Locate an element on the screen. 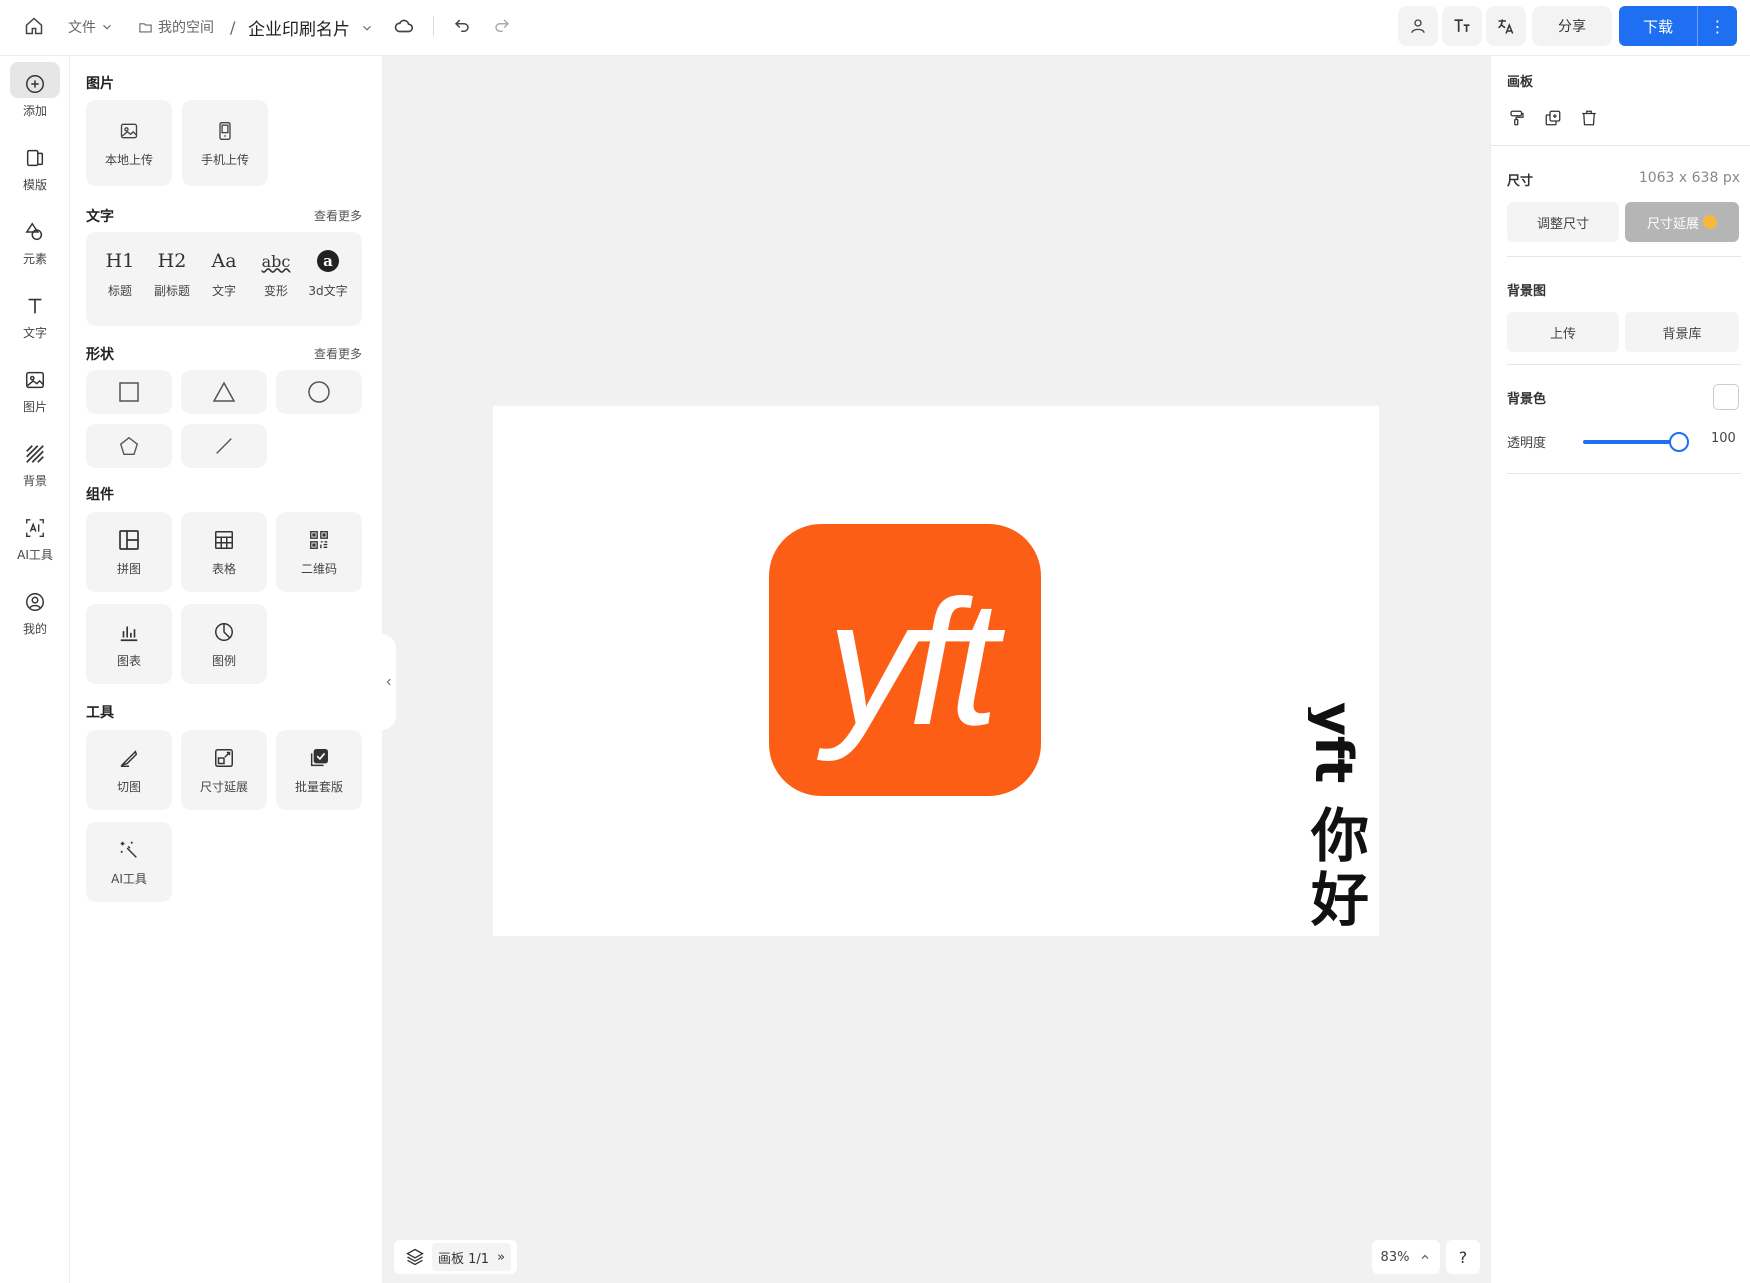 This screenshot has width=1750, height=1283. text-preset-heading: H1 标题 is located at coordinates (120, 272).